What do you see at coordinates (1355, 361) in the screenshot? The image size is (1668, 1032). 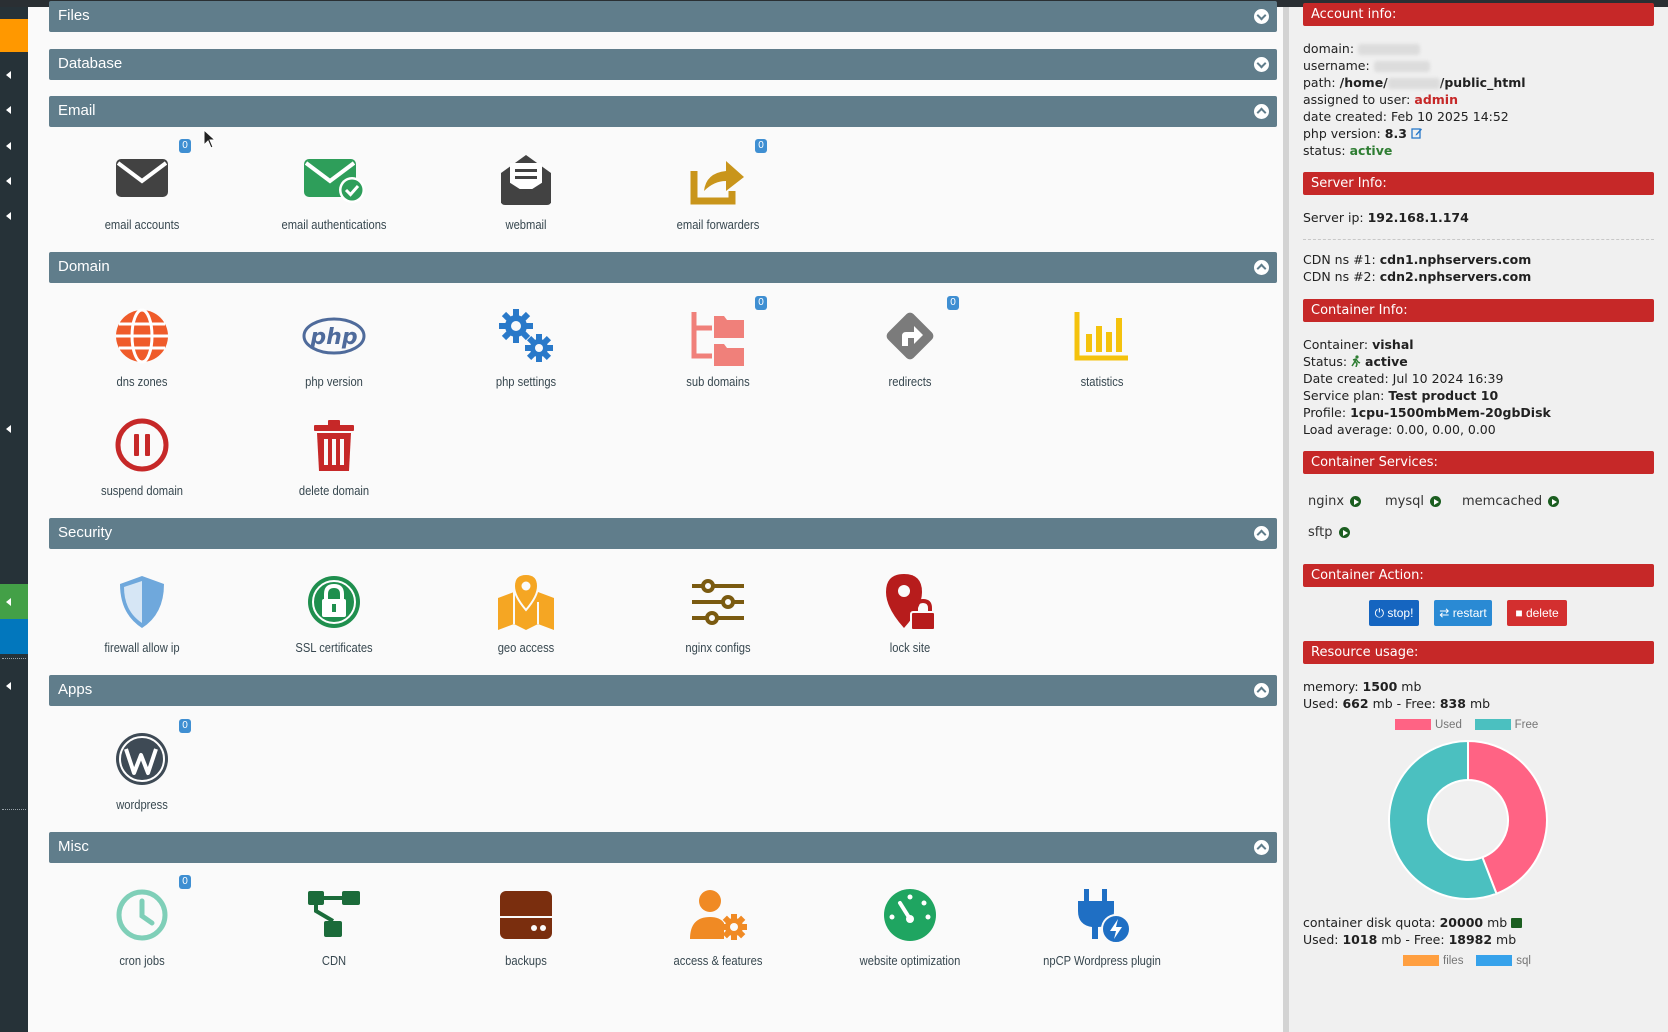 I see `container-status: Status: active` at bounding box center [1355, 361].